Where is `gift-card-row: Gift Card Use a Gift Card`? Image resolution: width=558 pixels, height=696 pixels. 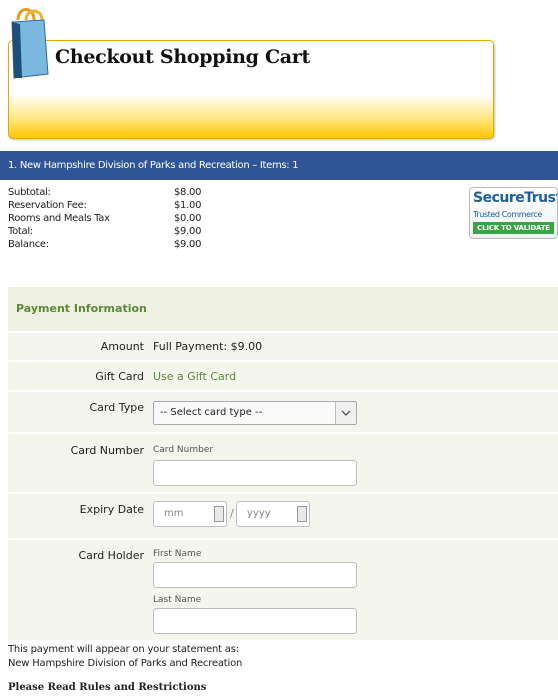 gift-card-row: Gift Card Use a Gift Card is located at coordinates (283, 376).